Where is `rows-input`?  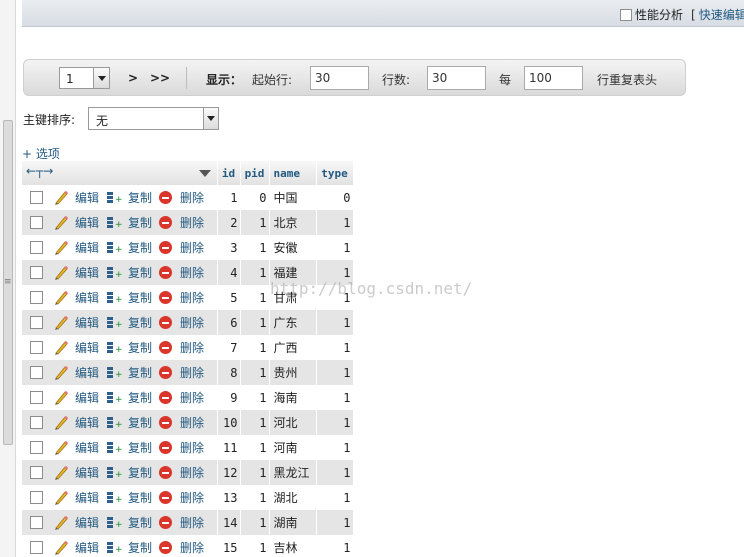
rows-input is located at coordinates (456, 78).